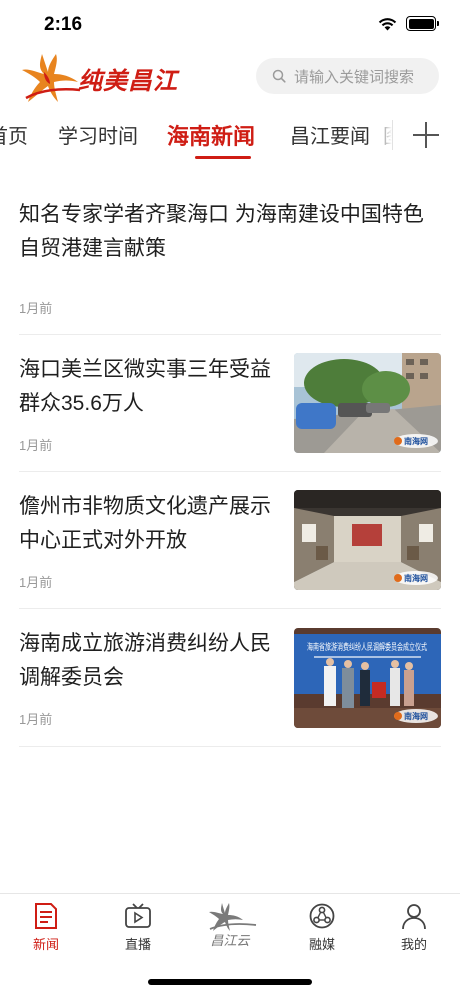  I want to click on active-tab-indicator, so click(223, 157).